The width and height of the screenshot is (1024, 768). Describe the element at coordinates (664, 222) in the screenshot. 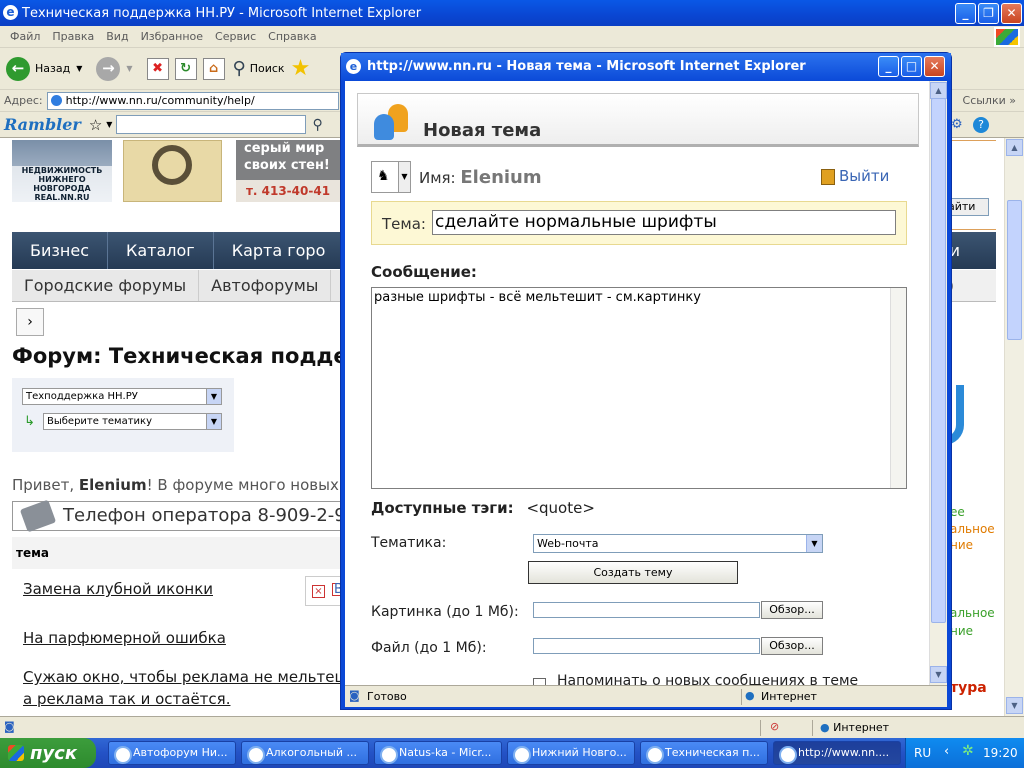

I see `topic-input: сделайте нормальные шрифты` at that location.